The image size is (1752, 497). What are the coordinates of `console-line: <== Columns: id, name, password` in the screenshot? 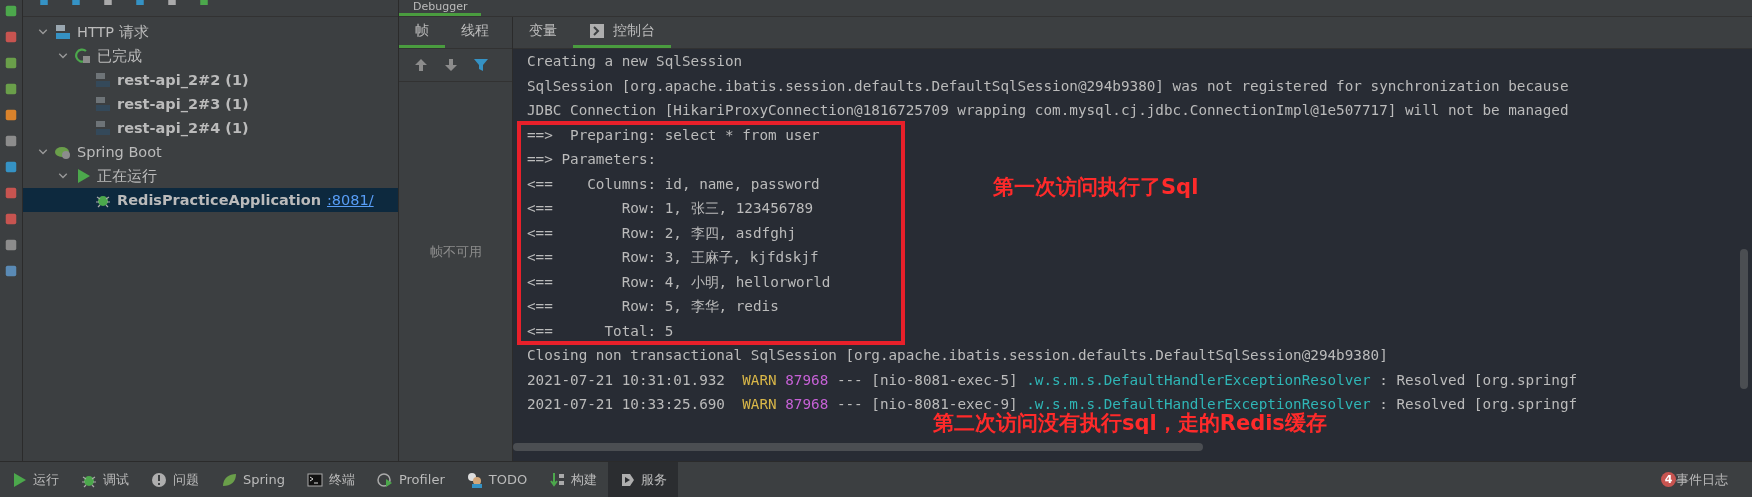 It's located at (673, 184).